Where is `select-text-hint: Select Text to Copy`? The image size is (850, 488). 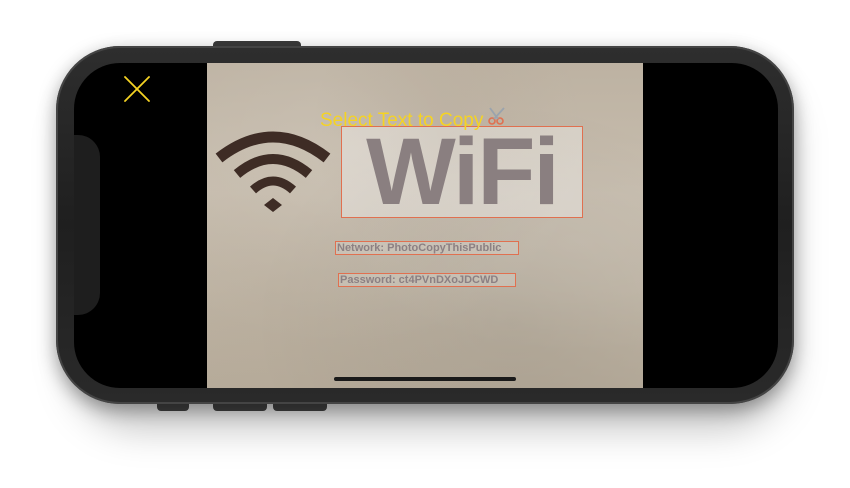 select-text-hint: Select Text to Copy is located at coordinates (414, 119).